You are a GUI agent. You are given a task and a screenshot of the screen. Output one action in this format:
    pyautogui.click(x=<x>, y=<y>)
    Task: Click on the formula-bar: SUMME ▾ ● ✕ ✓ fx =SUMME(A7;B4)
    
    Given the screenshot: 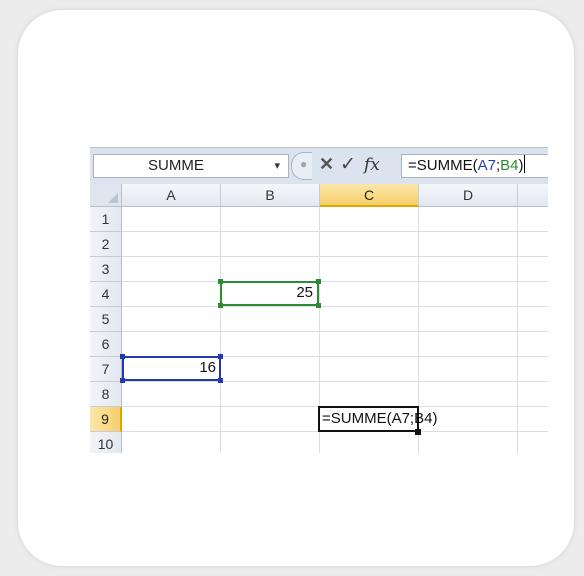 What is the action you would take?
    pyautogui.click(x=319, y=165)
    